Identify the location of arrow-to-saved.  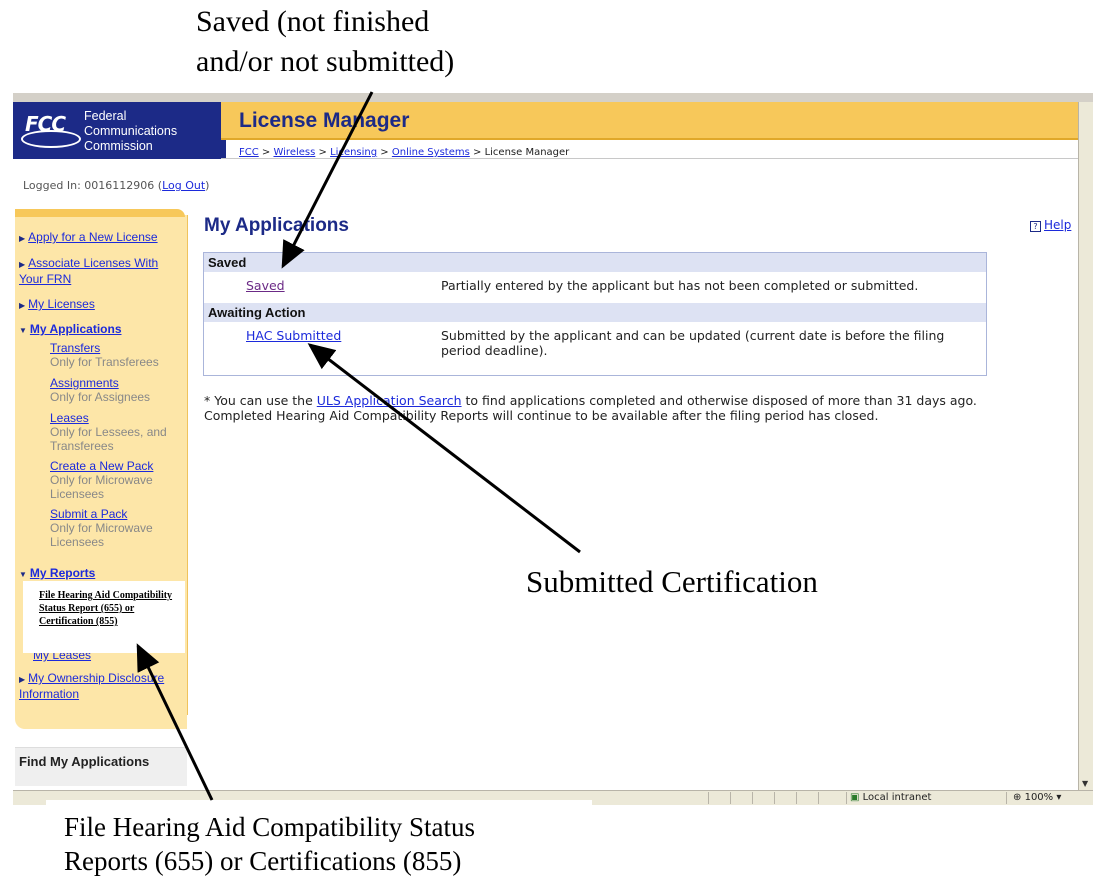
(327, 180).